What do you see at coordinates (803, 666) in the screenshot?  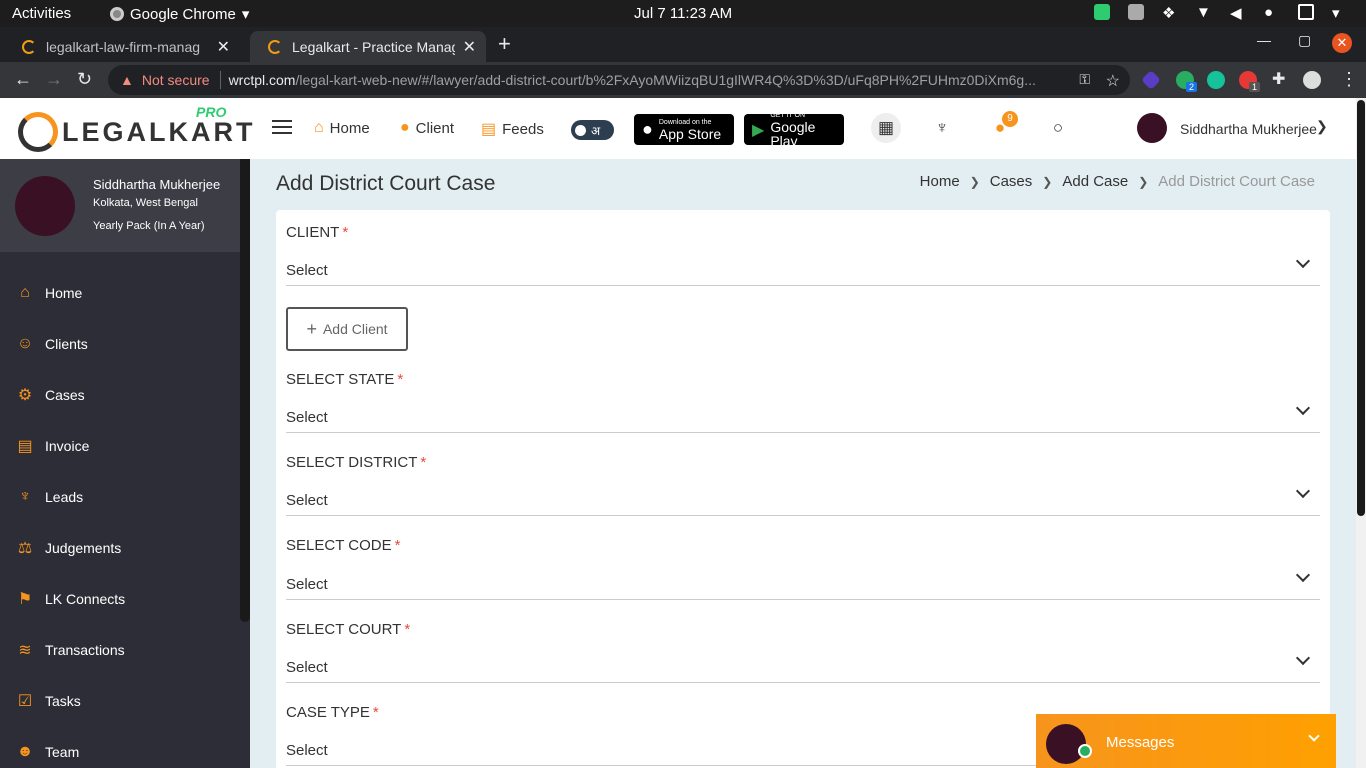 I see `court-select: Select` at bounding box center [803, 666].